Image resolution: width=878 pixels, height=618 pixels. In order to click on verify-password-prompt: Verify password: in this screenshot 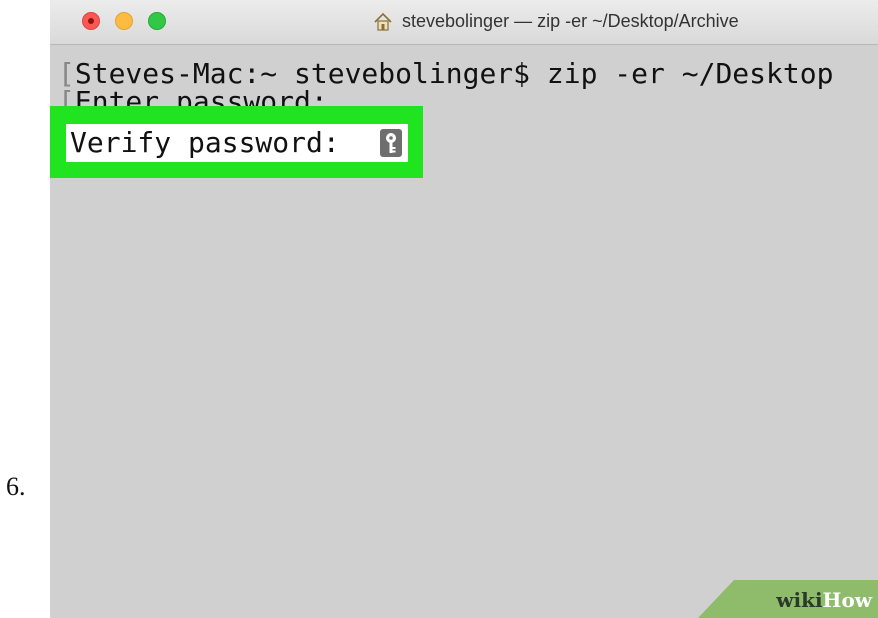, I will do `click(205, 142)`.